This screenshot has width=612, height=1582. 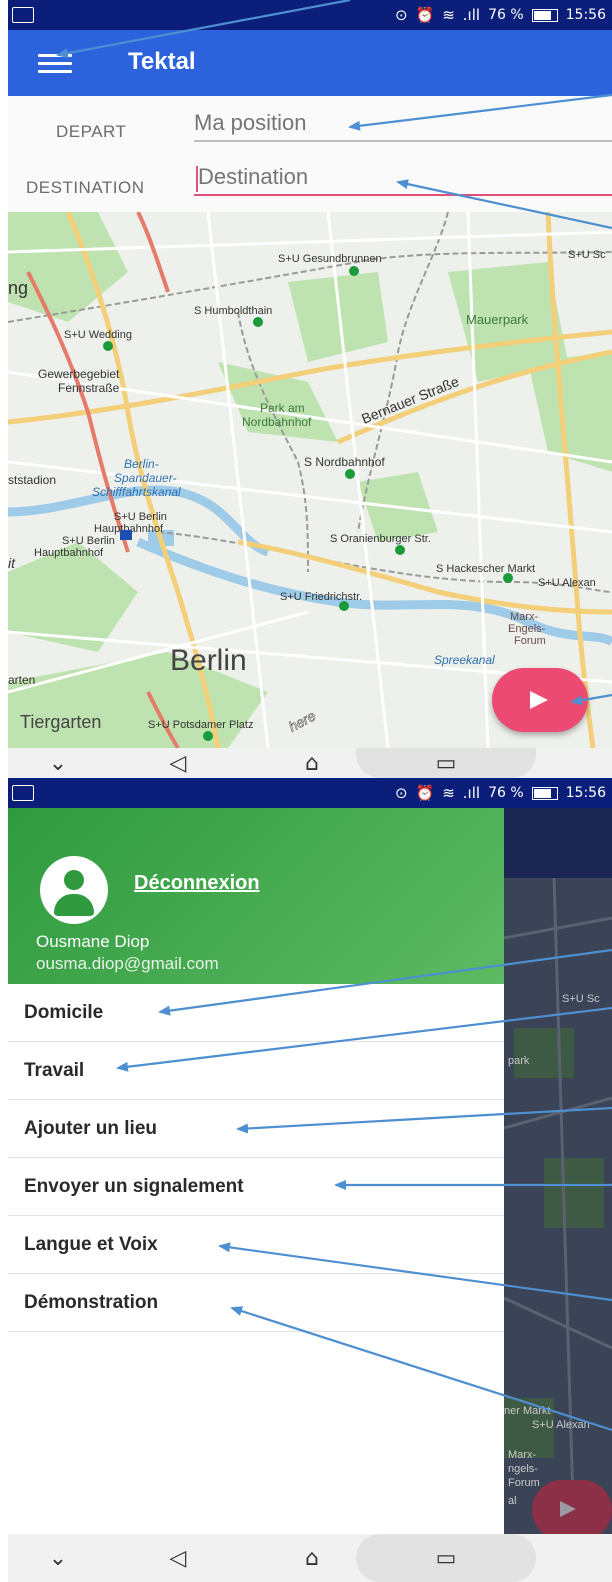 I want to click on map-label: S Nordbahnhof, so click(x=344, y=462).